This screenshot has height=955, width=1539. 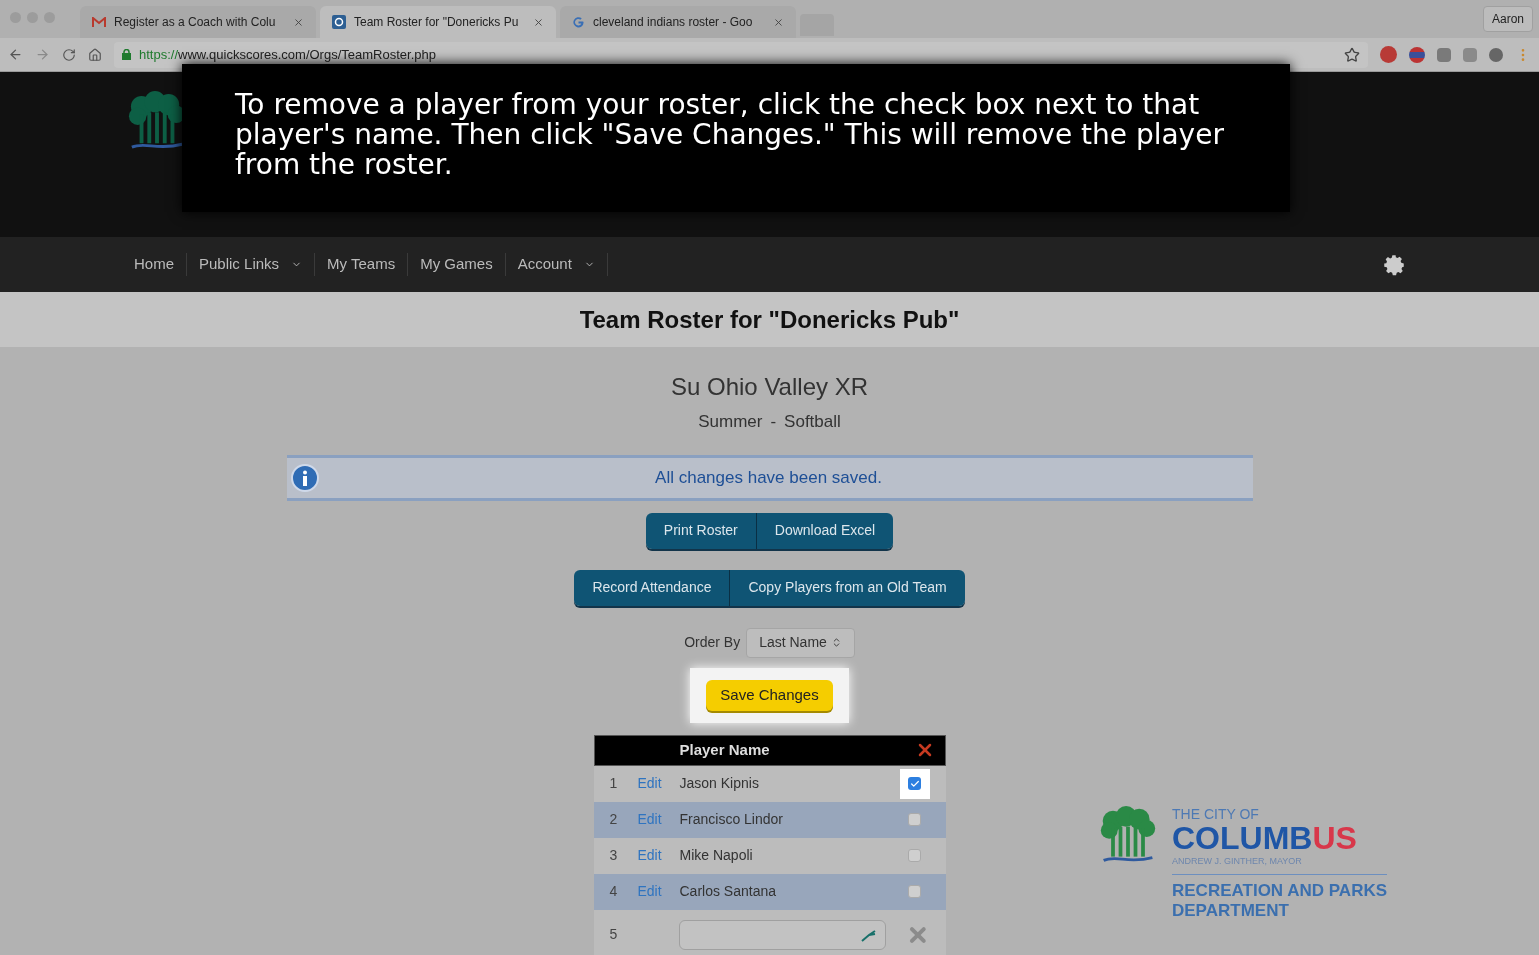 What do you see at coordinates (1231, 911) in the screenshot?
I see `logo-department: DEPARTMENT` at bounding box center [1231, 911].